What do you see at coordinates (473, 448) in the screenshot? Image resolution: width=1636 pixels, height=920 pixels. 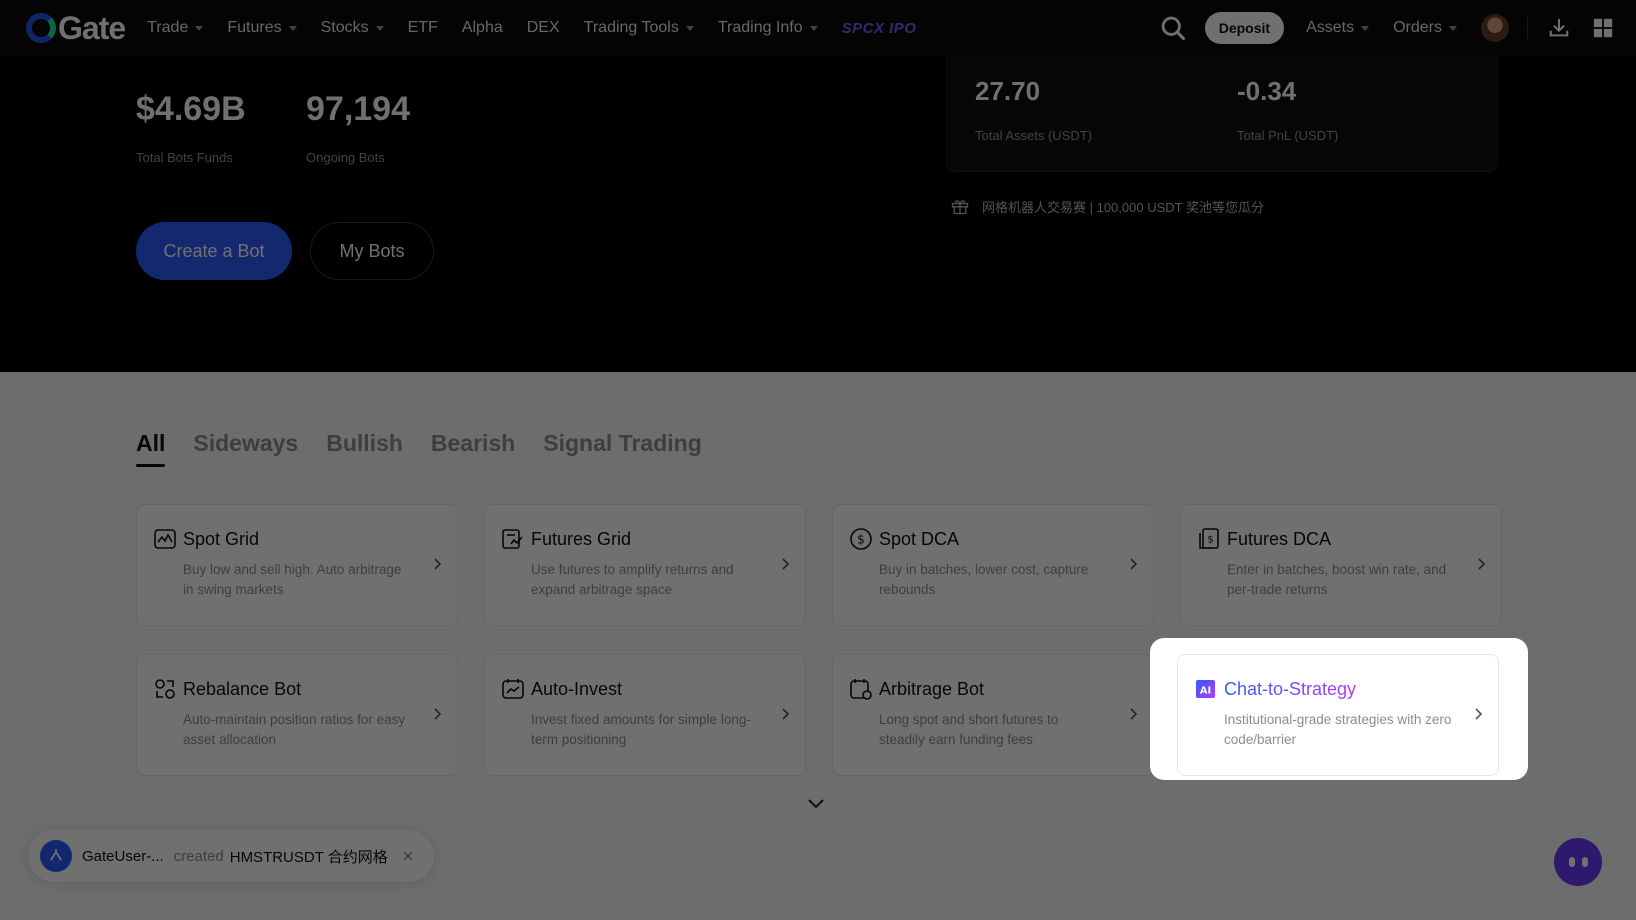 I see `tab-bearish: Bearish` at bounding box center [473, 448].